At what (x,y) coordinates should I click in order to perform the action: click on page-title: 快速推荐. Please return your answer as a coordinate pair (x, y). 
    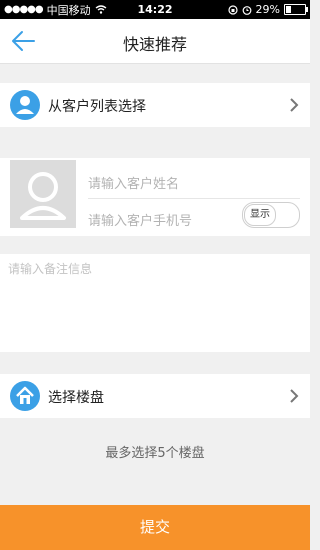
    Looking at the image, I should click on (154, 44).